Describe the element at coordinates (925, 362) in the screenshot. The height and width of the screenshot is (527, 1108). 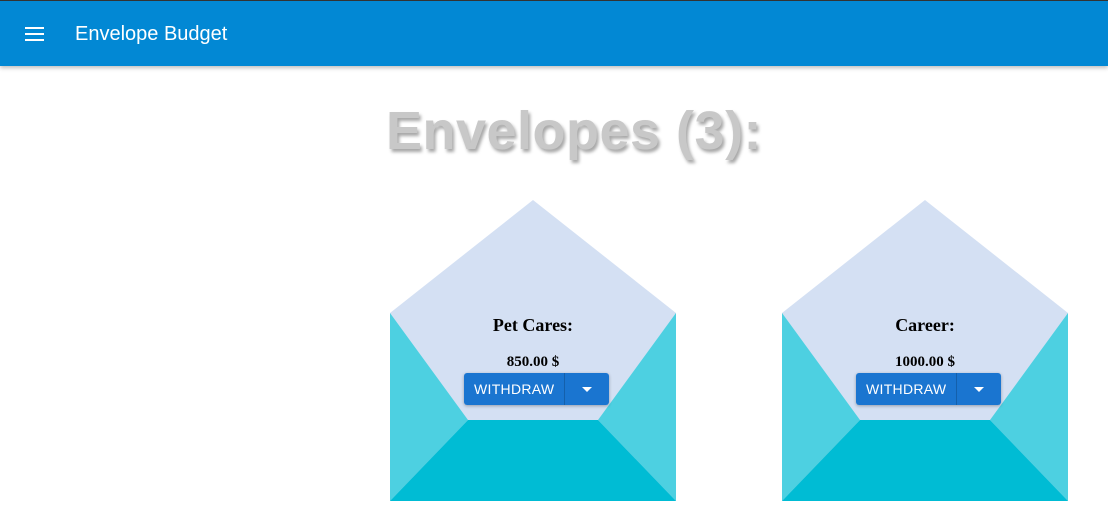
I see `envelope-amount: 1000.00 $` at that location.